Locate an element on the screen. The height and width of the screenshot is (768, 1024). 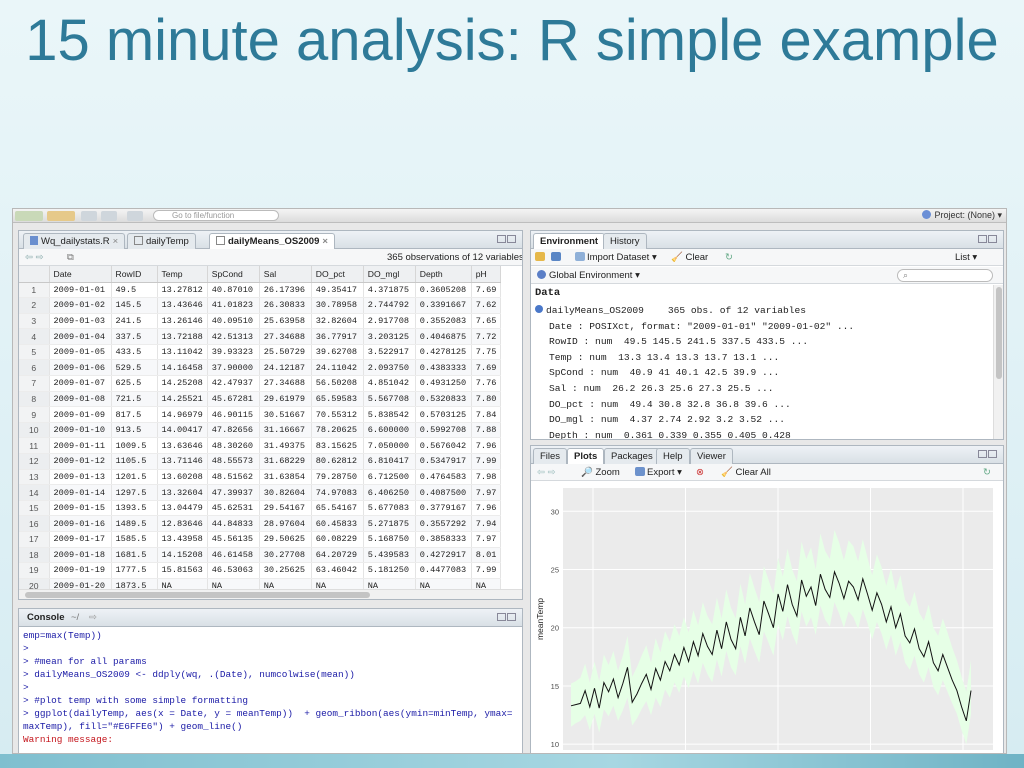
prev-plot-arrow-icon: ⇦ ⇨ is located at coordinates (546, 472).